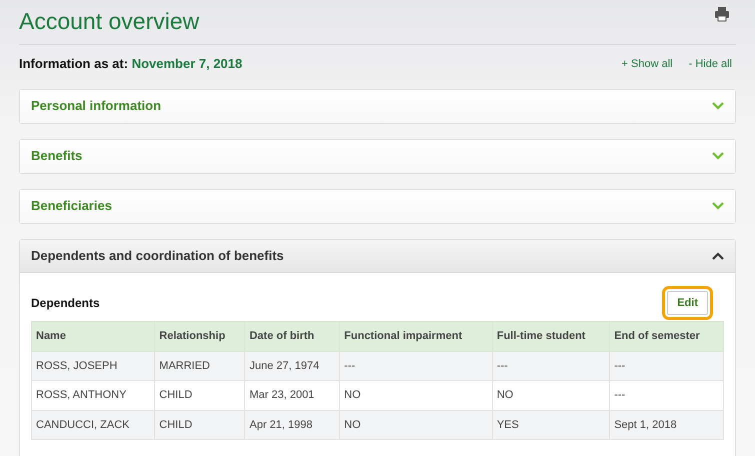 The image size is (755, 456). Describe the element at coordinates (377, 156) in the screenshot. I see `panel-header: Benefits` at that location.